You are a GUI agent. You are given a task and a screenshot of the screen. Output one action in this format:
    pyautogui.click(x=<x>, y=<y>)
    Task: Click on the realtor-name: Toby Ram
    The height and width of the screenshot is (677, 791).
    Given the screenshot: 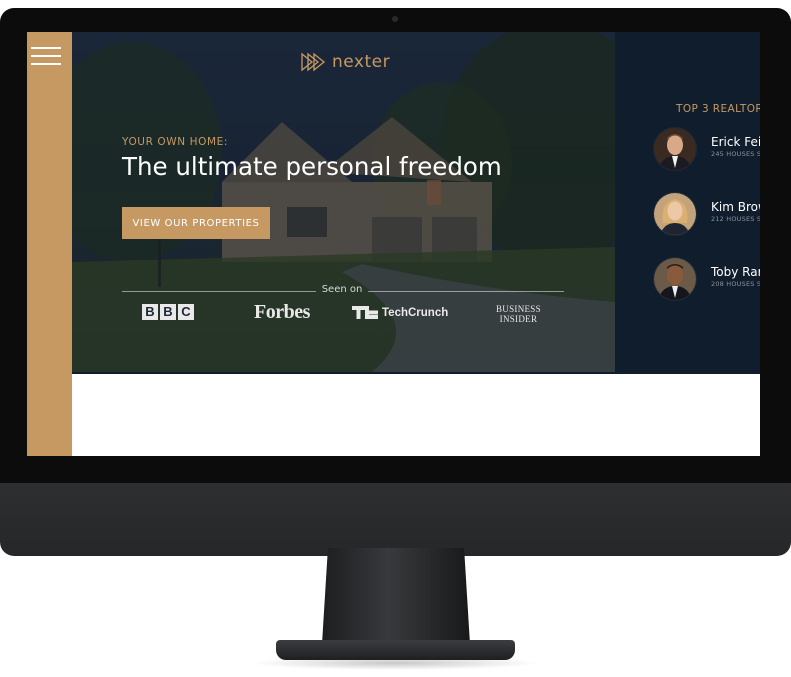 What is the action you would take?
    pyautogui.click(x=735, y=272)
    